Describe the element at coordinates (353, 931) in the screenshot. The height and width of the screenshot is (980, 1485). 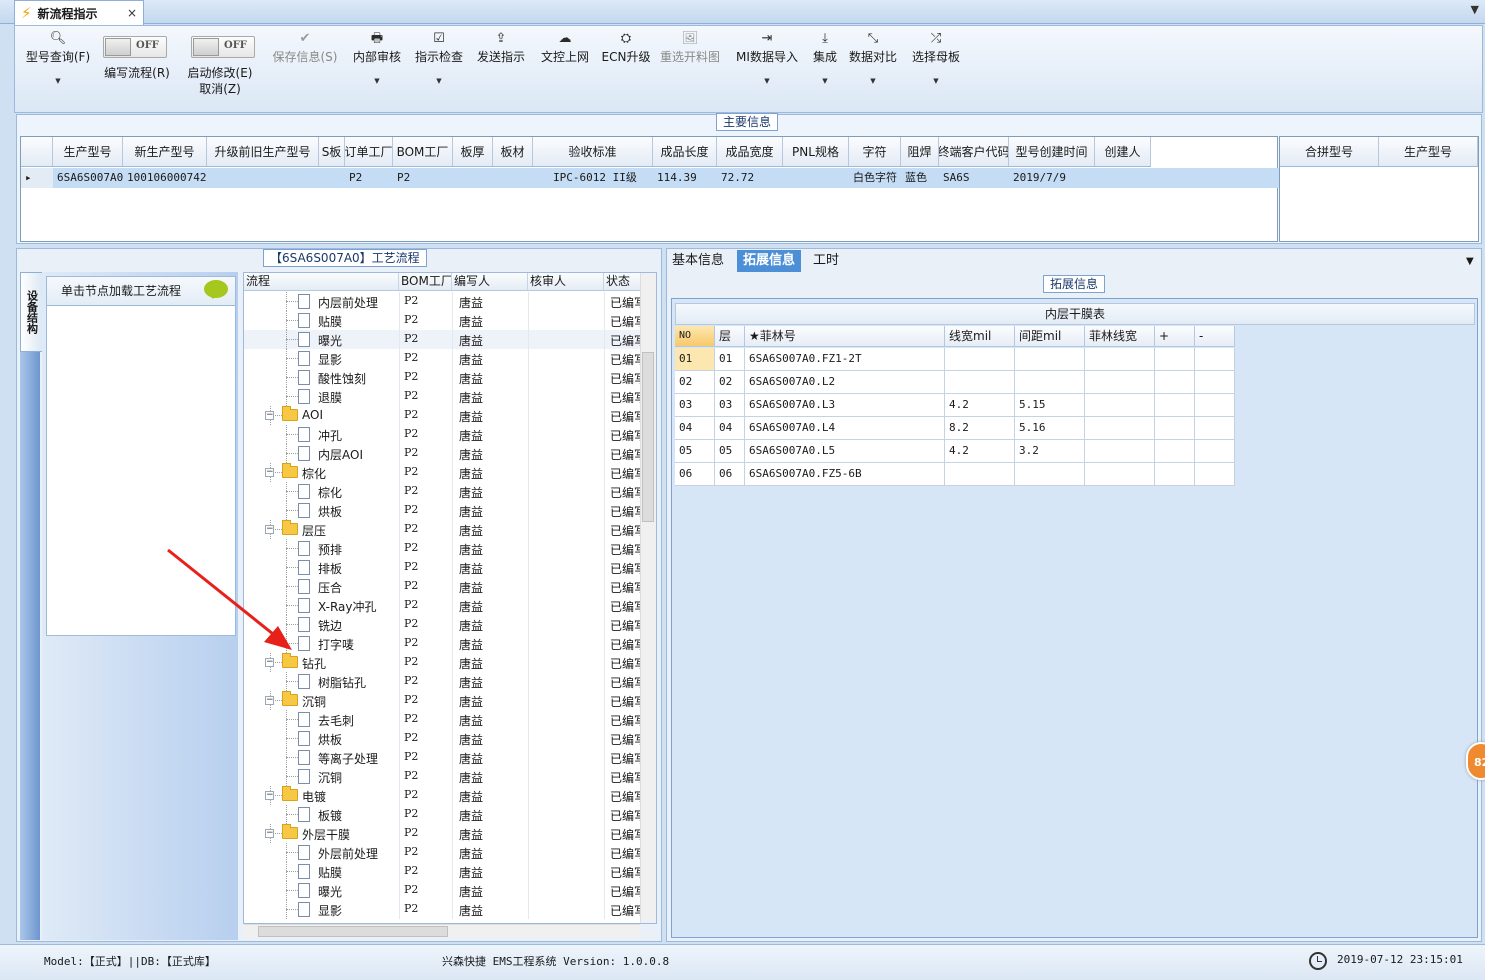
I see `tree-horizontal-scroll-thumb` at that location.